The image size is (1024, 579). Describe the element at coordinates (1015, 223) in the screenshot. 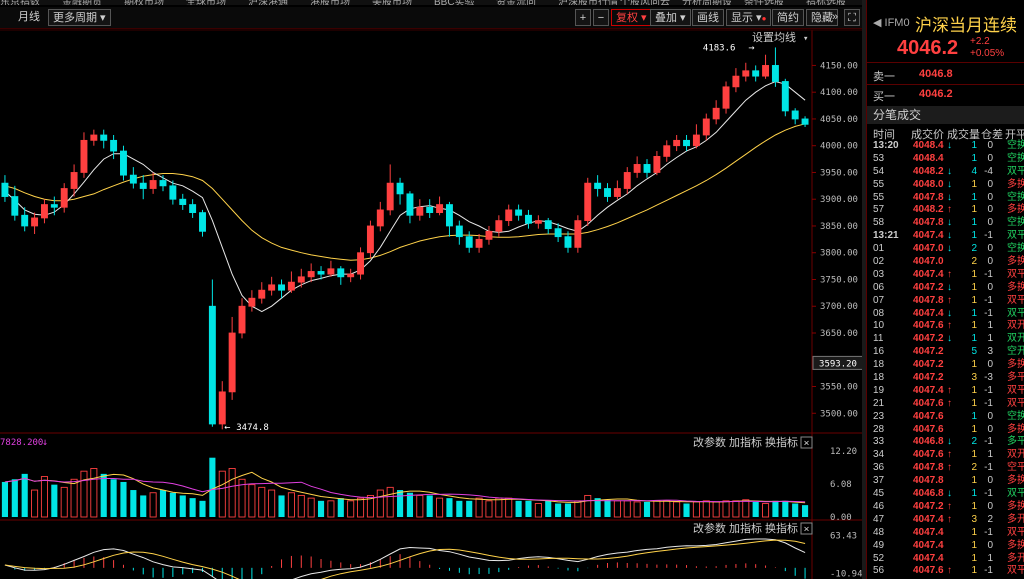

I see `tick-type: 空换` at that location.